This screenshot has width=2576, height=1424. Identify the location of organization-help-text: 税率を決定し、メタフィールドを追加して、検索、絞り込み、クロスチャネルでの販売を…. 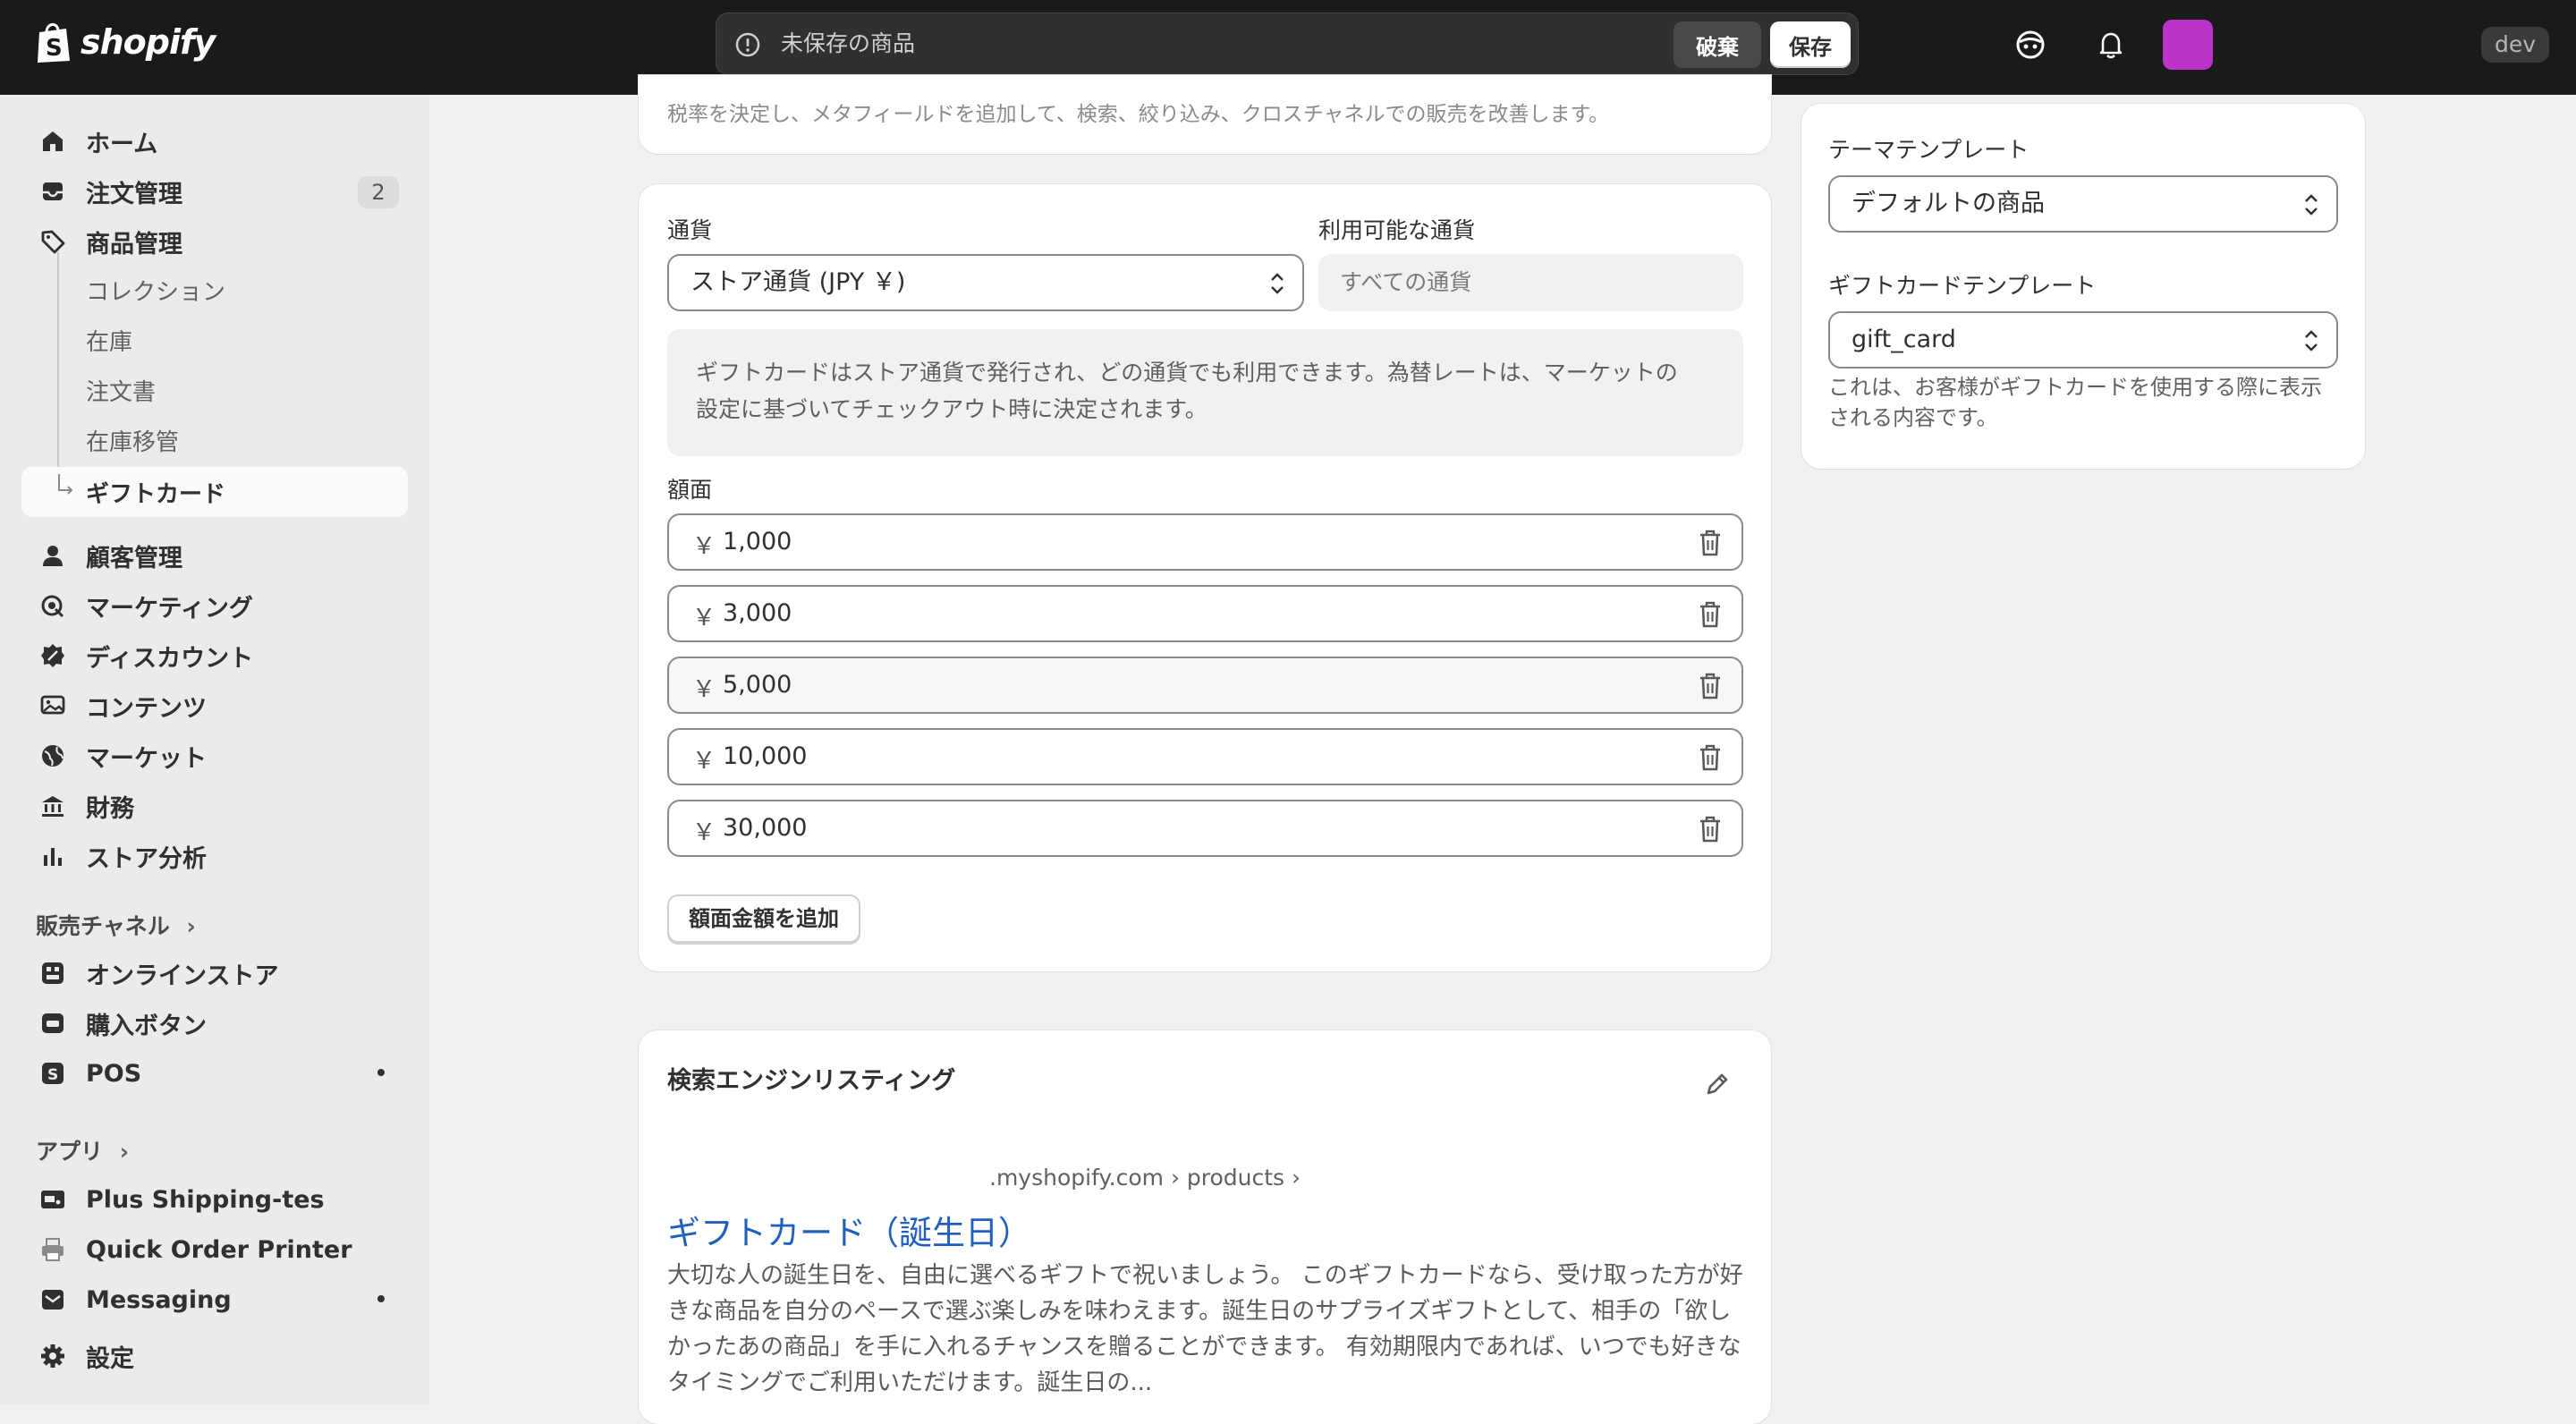
(1138, 114).